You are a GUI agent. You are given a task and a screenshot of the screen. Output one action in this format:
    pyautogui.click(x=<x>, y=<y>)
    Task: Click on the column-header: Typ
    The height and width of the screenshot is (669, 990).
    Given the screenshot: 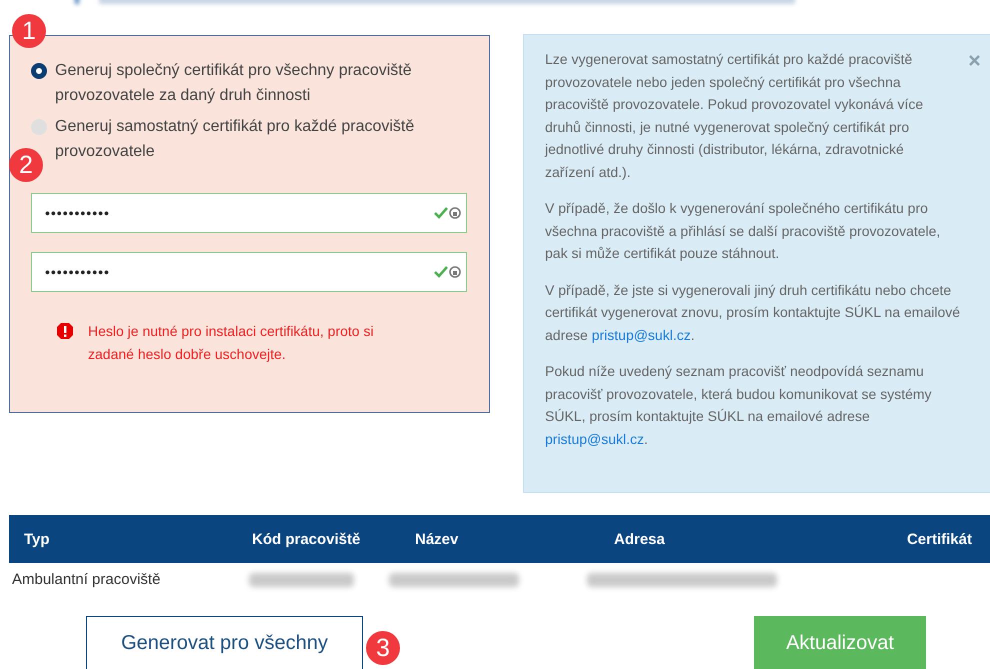 What is the action you would take?
    pyautogui.click(x=37, y=539)
    